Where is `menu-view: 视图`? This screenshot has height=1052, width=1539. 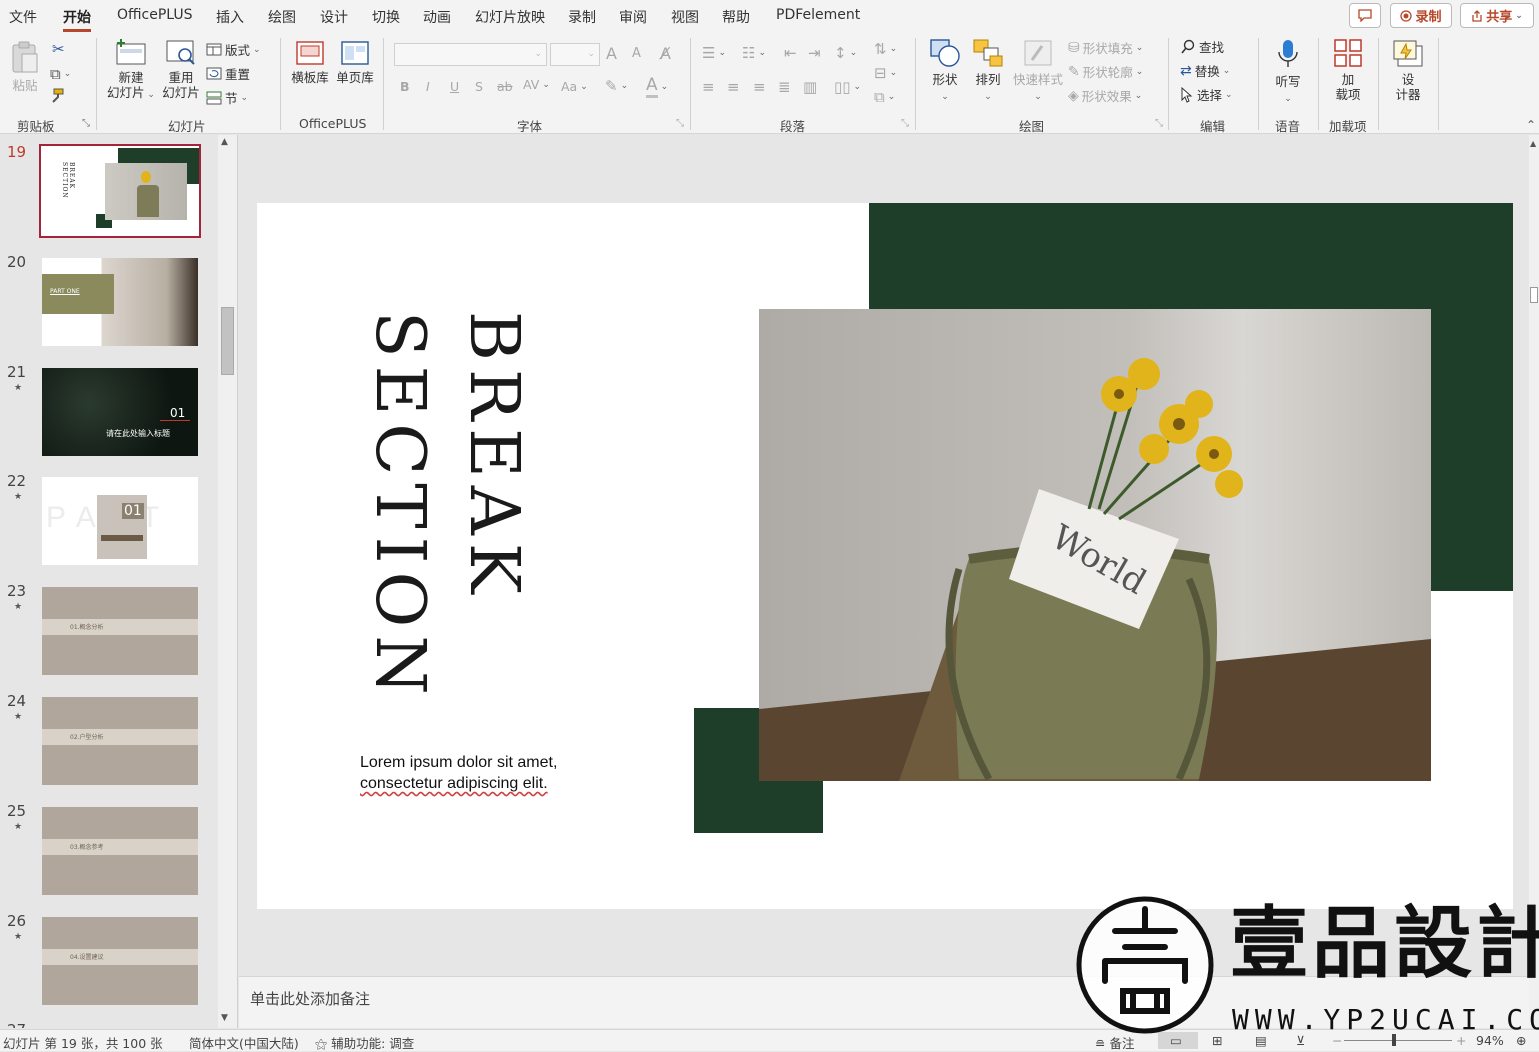
menu-view: 视图 is located at coordinates (685, 17).